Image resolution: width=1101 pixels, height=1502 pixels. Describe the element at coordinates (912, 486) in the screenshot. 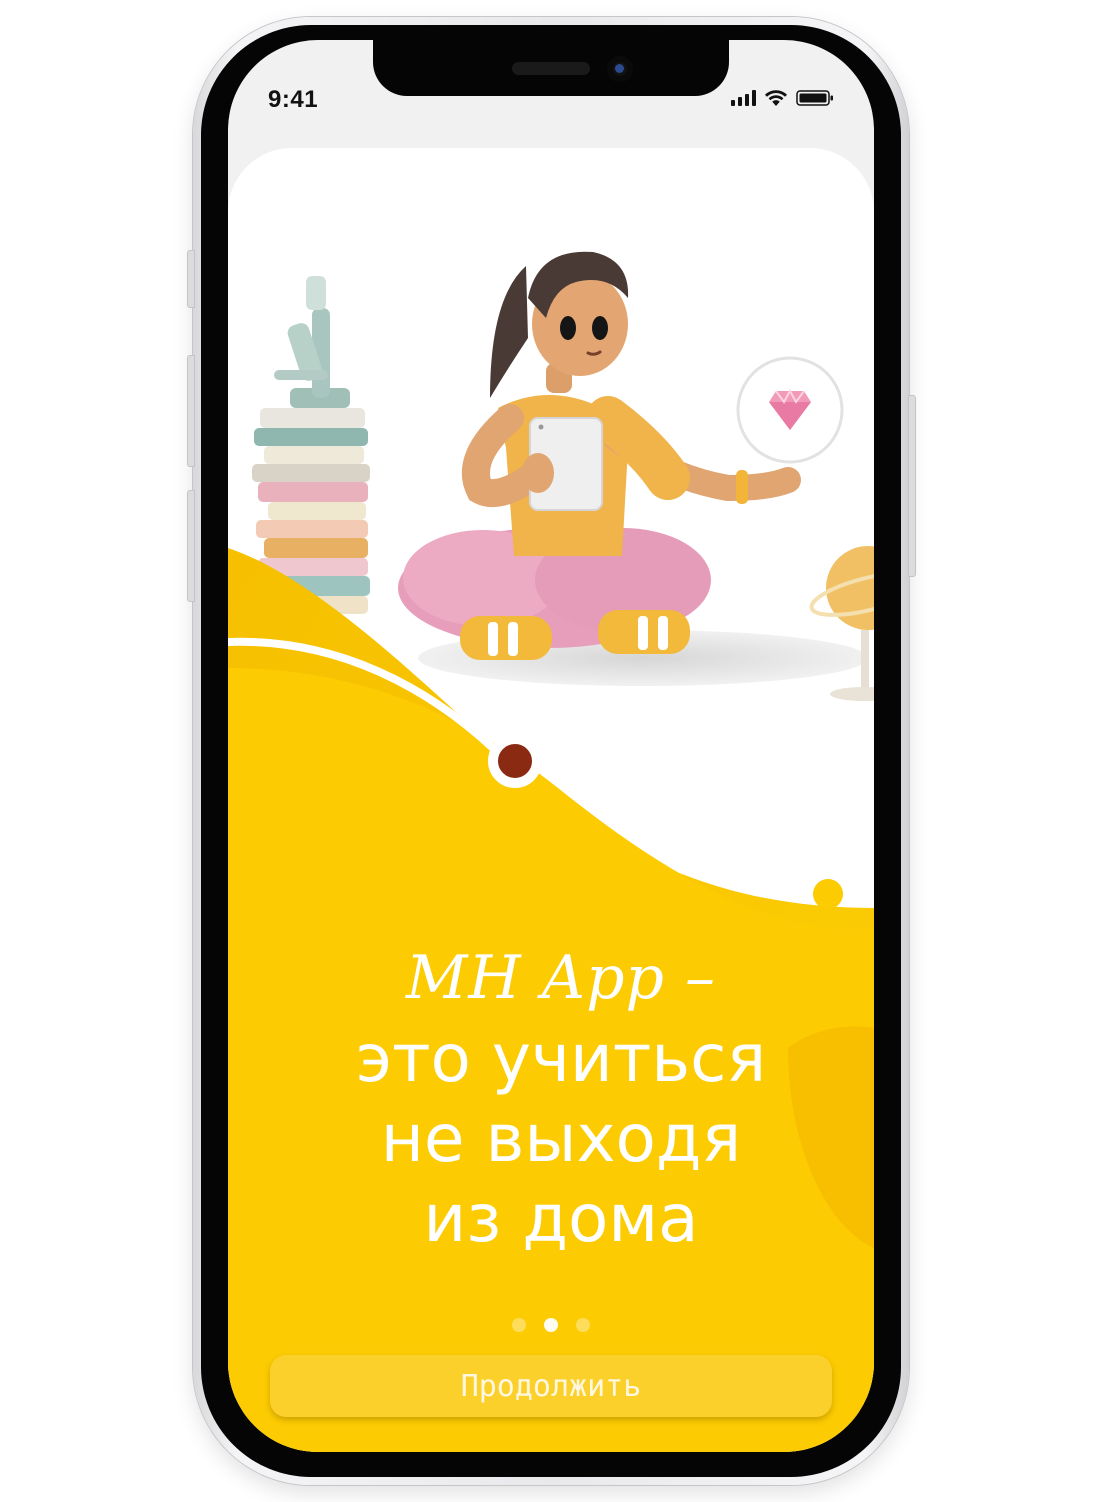

I see `power-button` at that location.